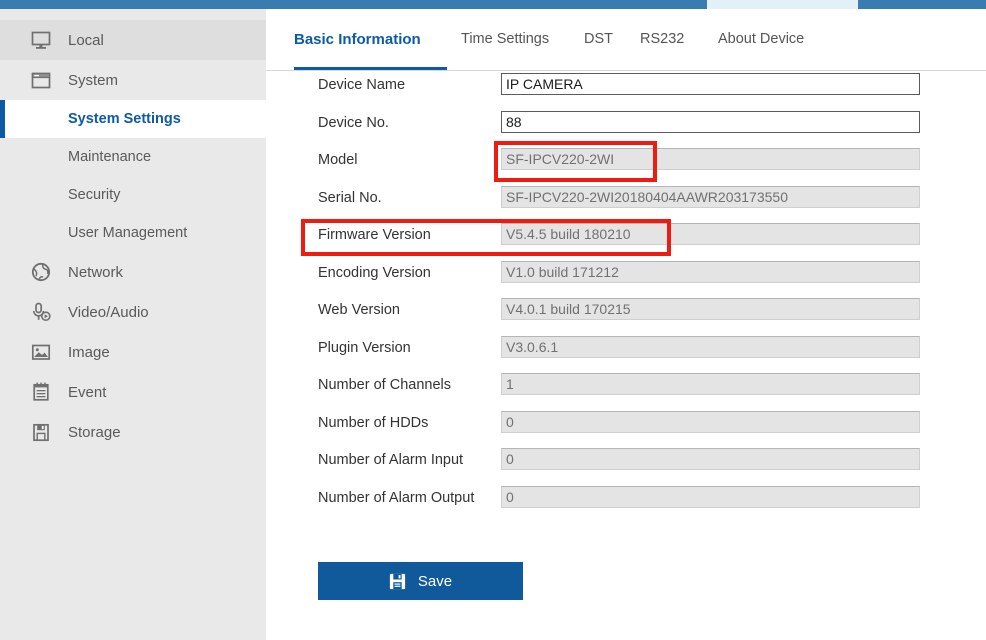 This screenshot has height=640, width=986. I want to click on web-version-input, so click(710, 309).